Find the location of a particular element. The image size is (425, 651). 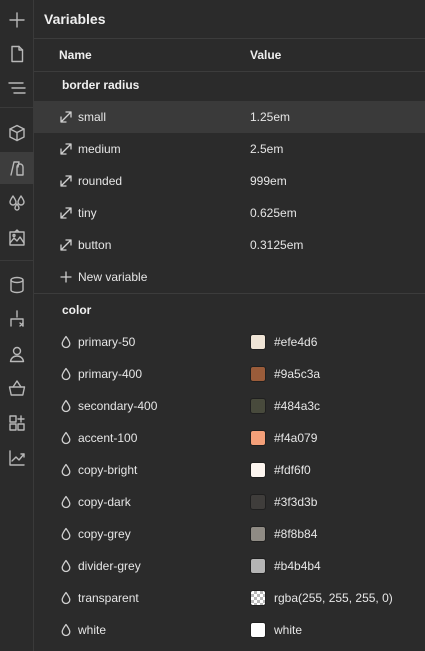

variable-row-tiny: tiny 0.625em is located at coordinates (229, 213).